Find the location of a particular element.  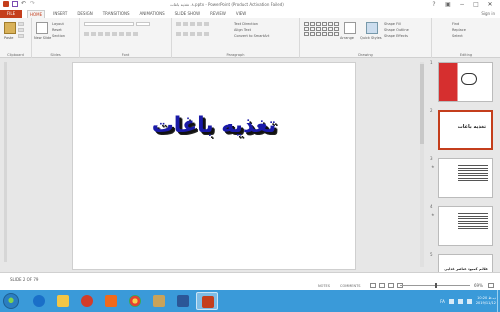

comments-button: COMMENTS is located at coordinates (350, 286).